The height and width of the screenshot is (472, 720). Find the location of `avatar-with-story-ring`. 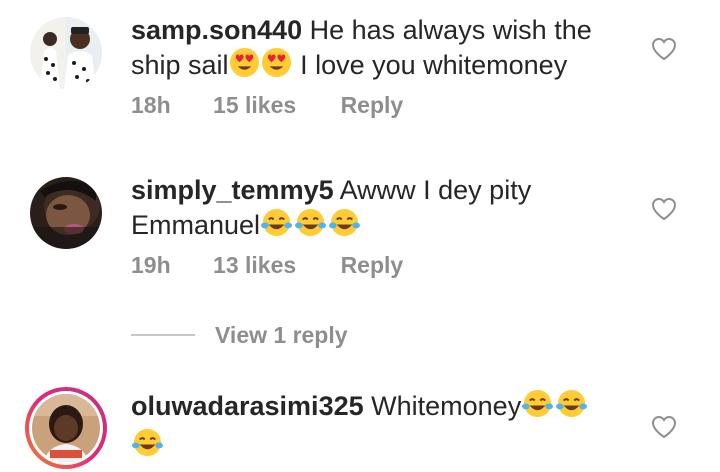

avatar-with-story-ring is located at coordinates (66, 428).